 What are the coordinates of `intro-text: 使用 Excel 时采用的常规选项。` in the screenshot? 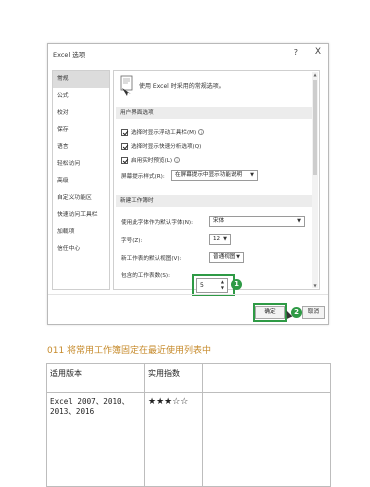 It's located at (182, 86).